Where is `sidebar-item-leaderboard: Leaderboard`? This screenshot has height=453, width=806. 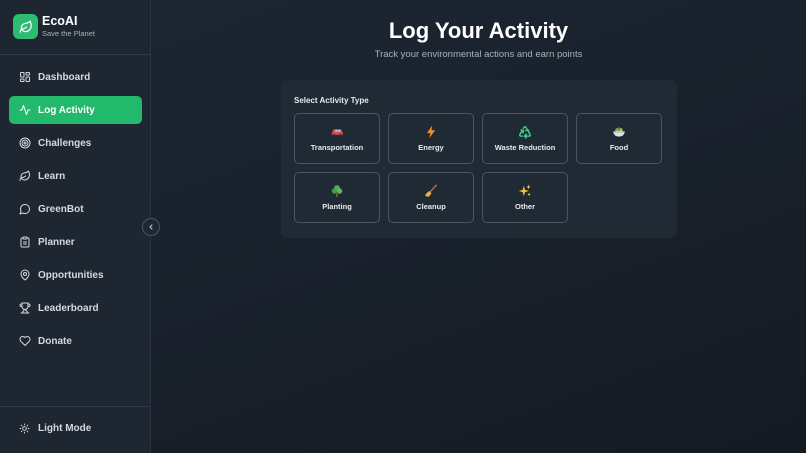
sidebar-item-leaderboard: Leaderboard is located at coordinates (75, 308).